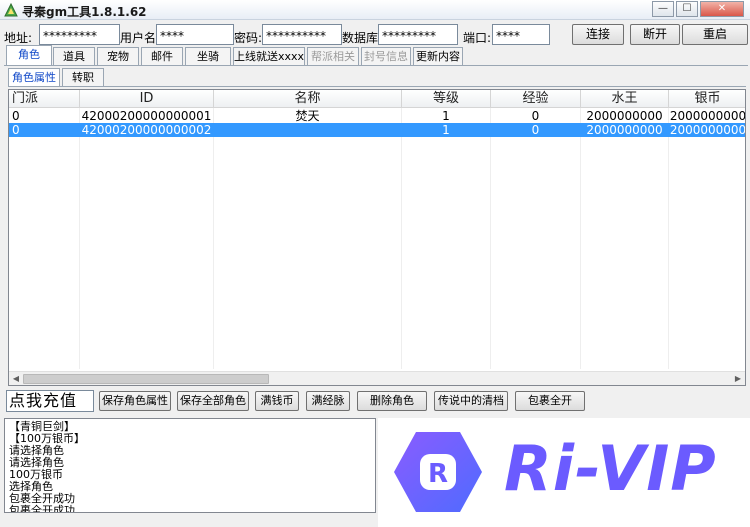  Describe the element at coordinates (377, 86) in the screenshot. I see `subtab-divider` at that location.